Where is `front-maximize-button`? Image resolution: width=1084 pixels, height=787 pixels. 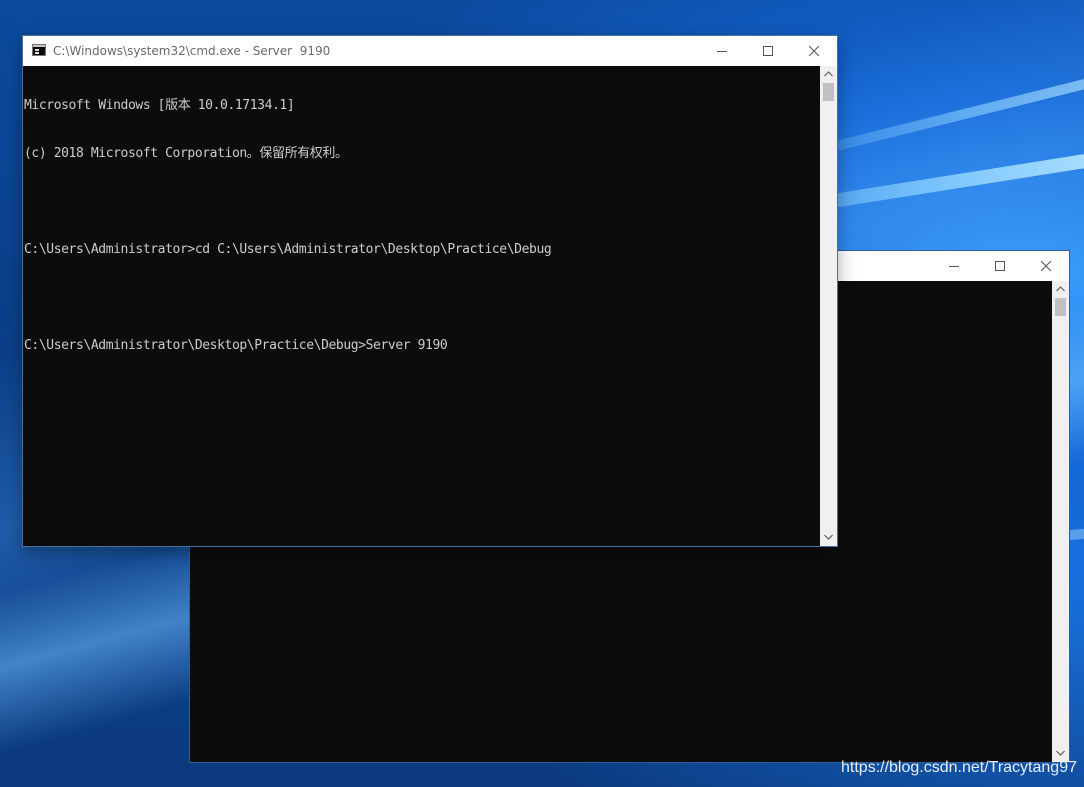 front-maximize-button is located at coordinates (768, 51).